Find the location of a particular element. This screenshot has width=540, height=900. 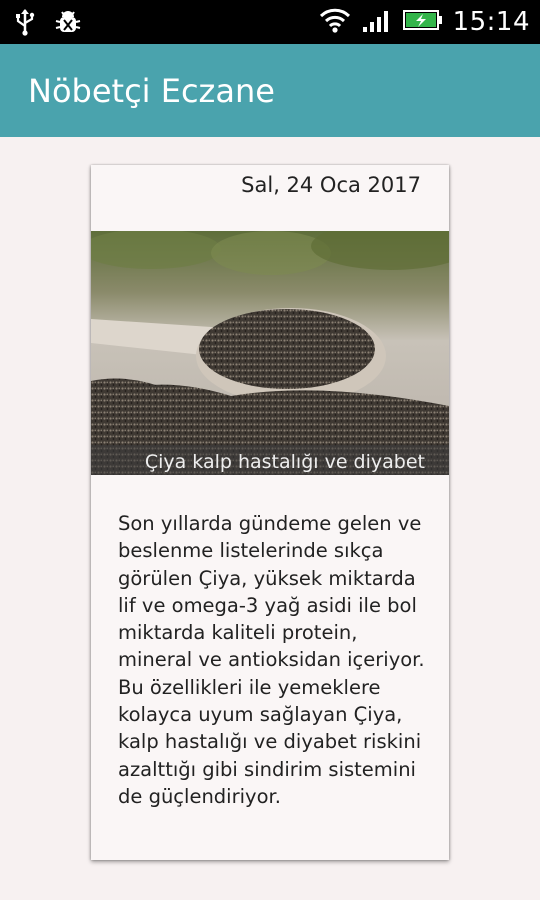

status-bar: 15:14 is located at coordinates (270, 22).